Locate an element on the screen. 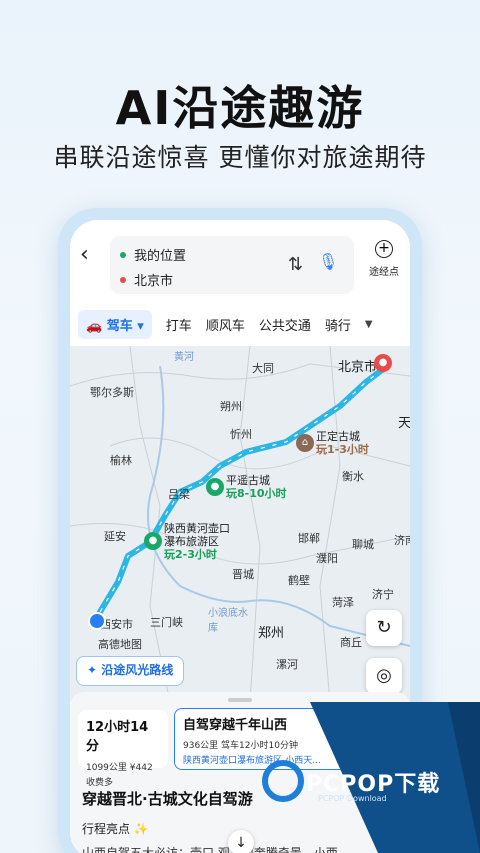 The height and width of the screenshot is (853, 480). poi-zhengding: 正定古城 玩1-3小时 is located at coordinates (342, 443).